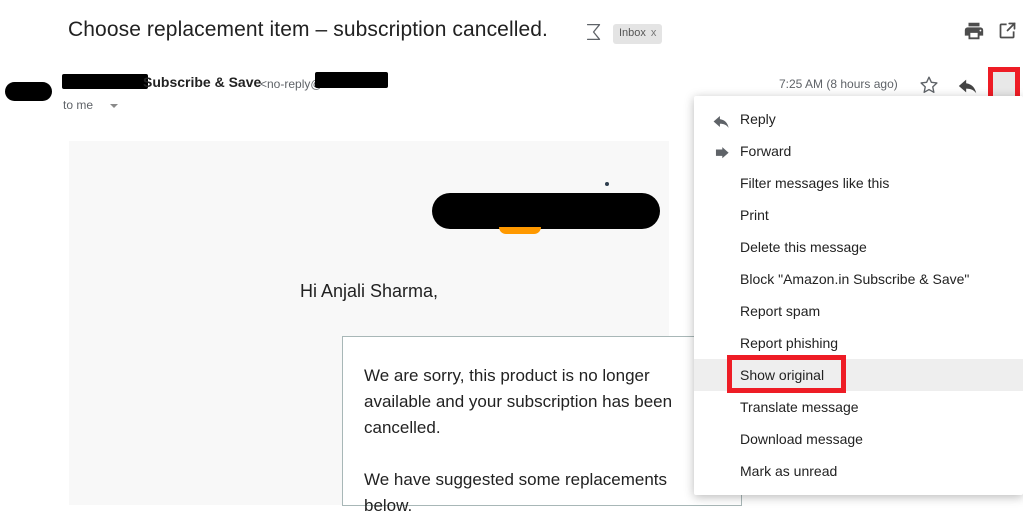 The width and height of the screenshot is (1023, 519). Describe the element at coordinates (858, 215) in the screenshot. I see `menu-item-print: Print` at that location.